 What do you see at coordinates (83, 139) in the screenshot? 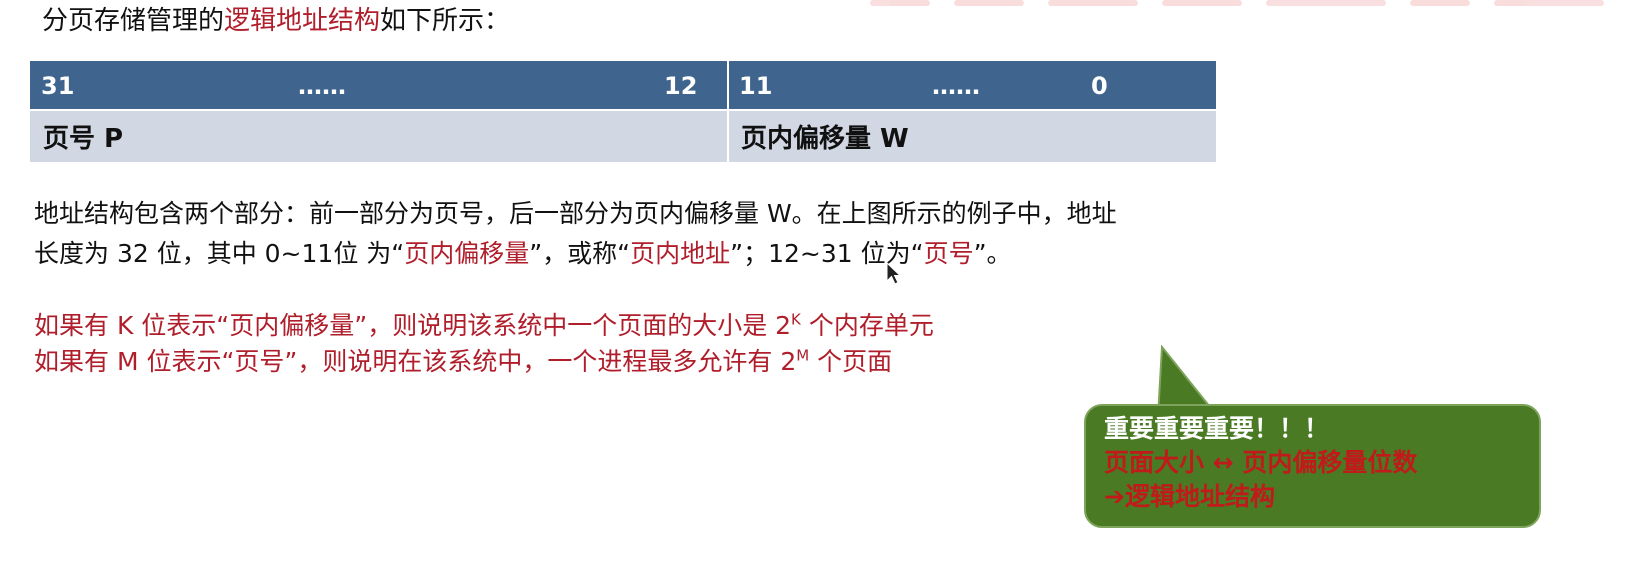
I see `page-number-field: 页号 P` at bounding box center [83, 139].